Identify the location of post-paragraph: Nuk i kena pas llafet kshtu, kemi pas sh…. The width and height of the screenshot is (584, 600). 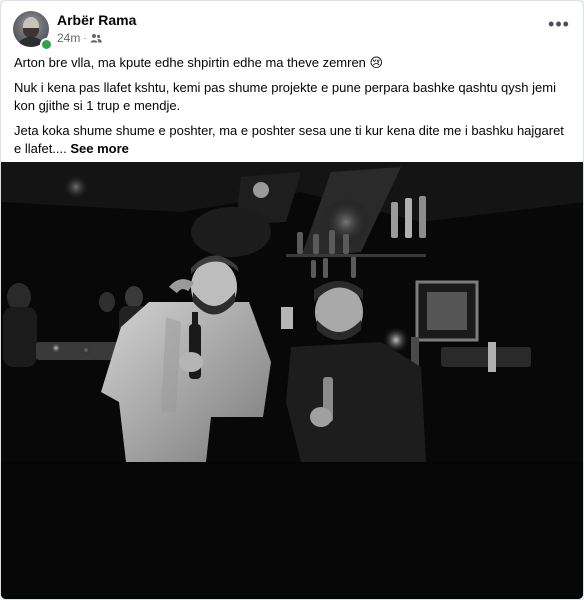
(285, 96).